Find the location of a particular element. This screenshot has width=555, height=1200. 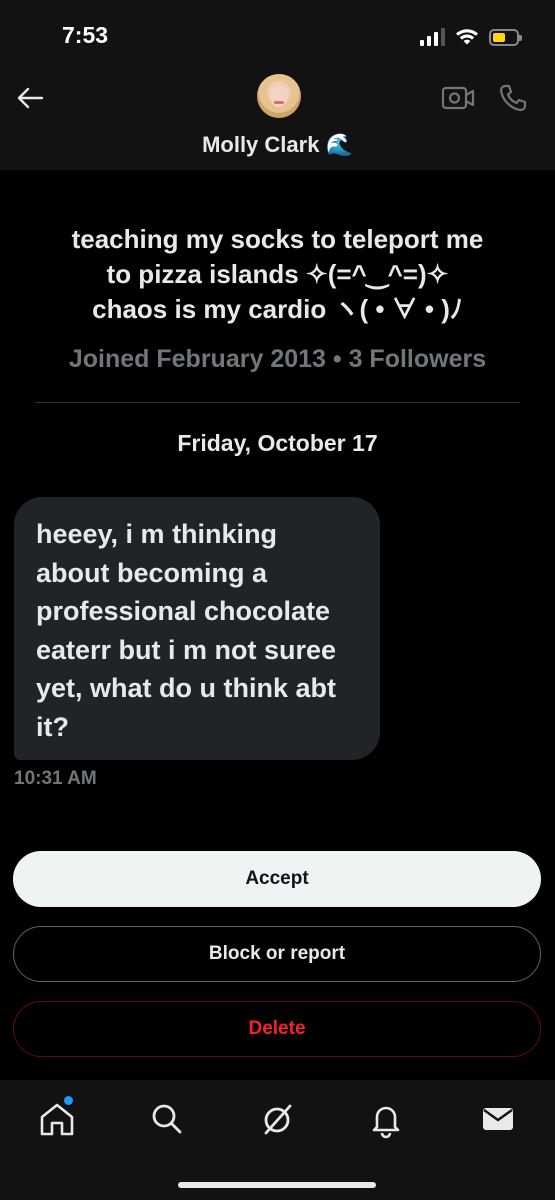

video-call-icon is located at coordinates (458, 98).